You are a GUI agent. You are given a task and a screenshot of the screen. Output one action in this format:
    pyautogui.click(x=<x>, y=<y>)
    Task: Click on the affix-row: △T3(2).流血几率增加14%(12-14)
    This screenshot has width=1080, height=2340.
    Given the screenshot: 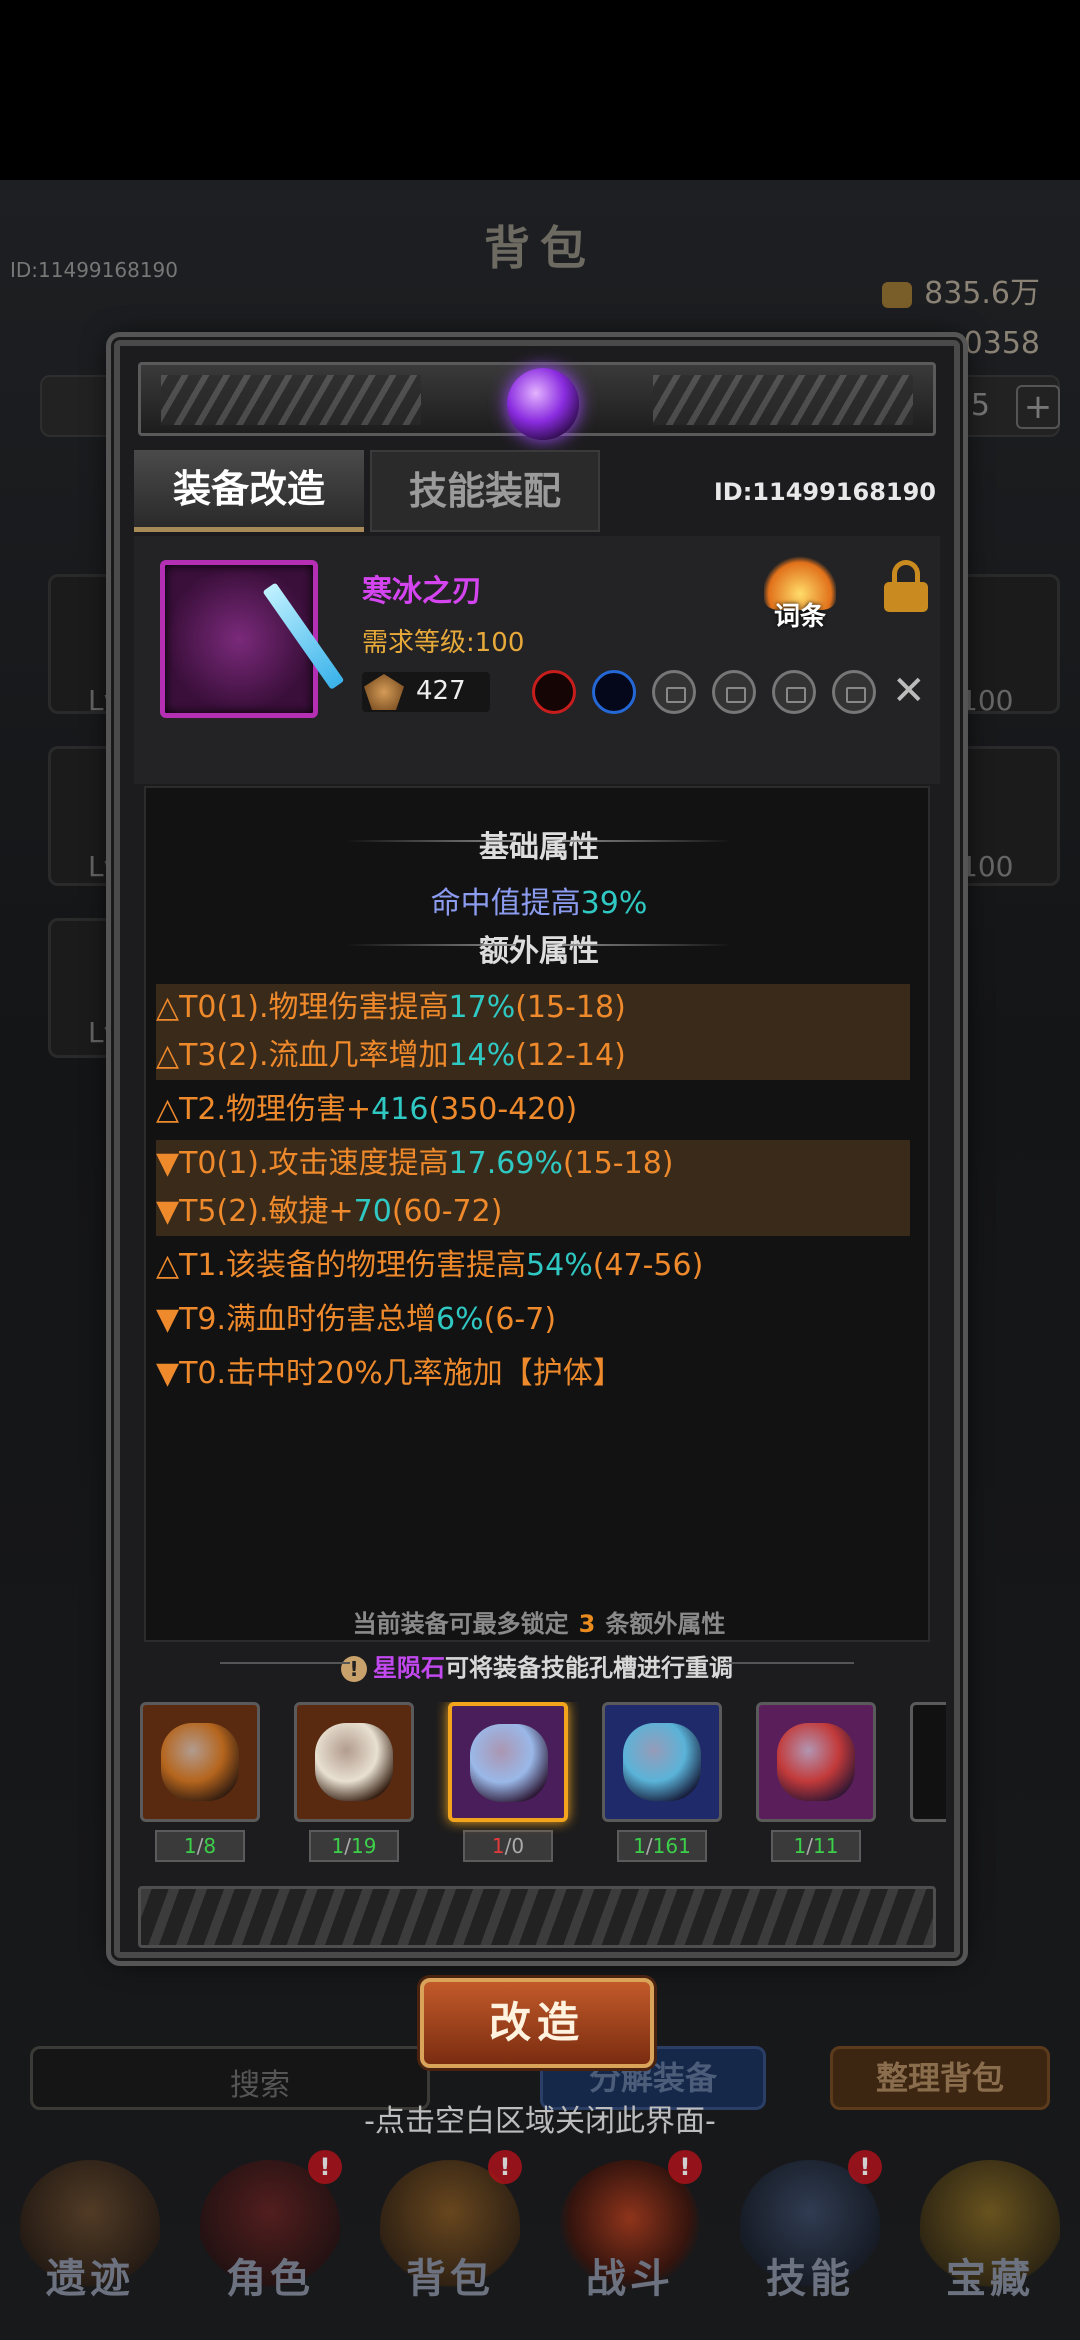 What is the action you would take?
    pyautogui.click(x=533, y=1056)
    